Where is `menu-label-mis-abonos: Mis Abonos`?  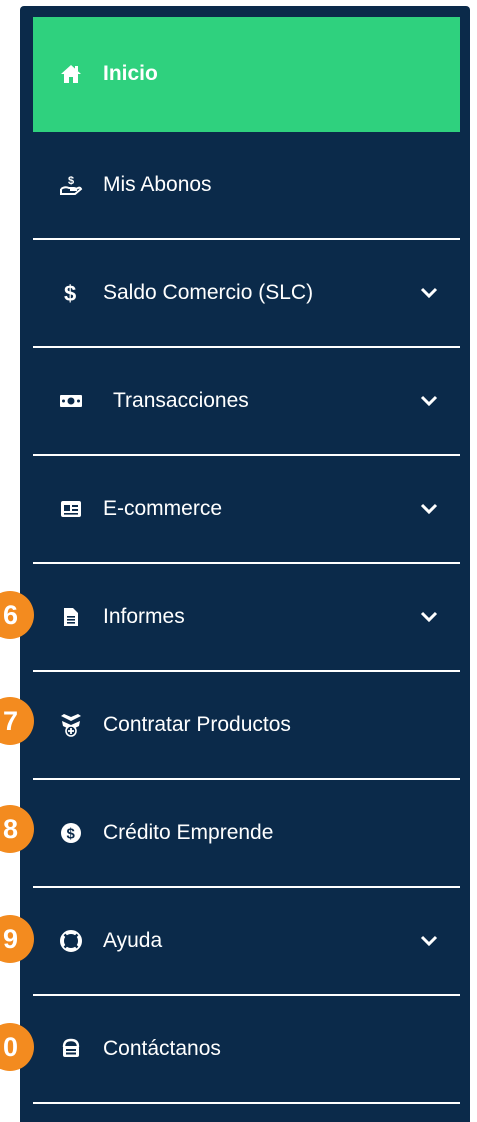 menu-label-mis-abonos: Mis Abonos is located at coordinates (157, 184).